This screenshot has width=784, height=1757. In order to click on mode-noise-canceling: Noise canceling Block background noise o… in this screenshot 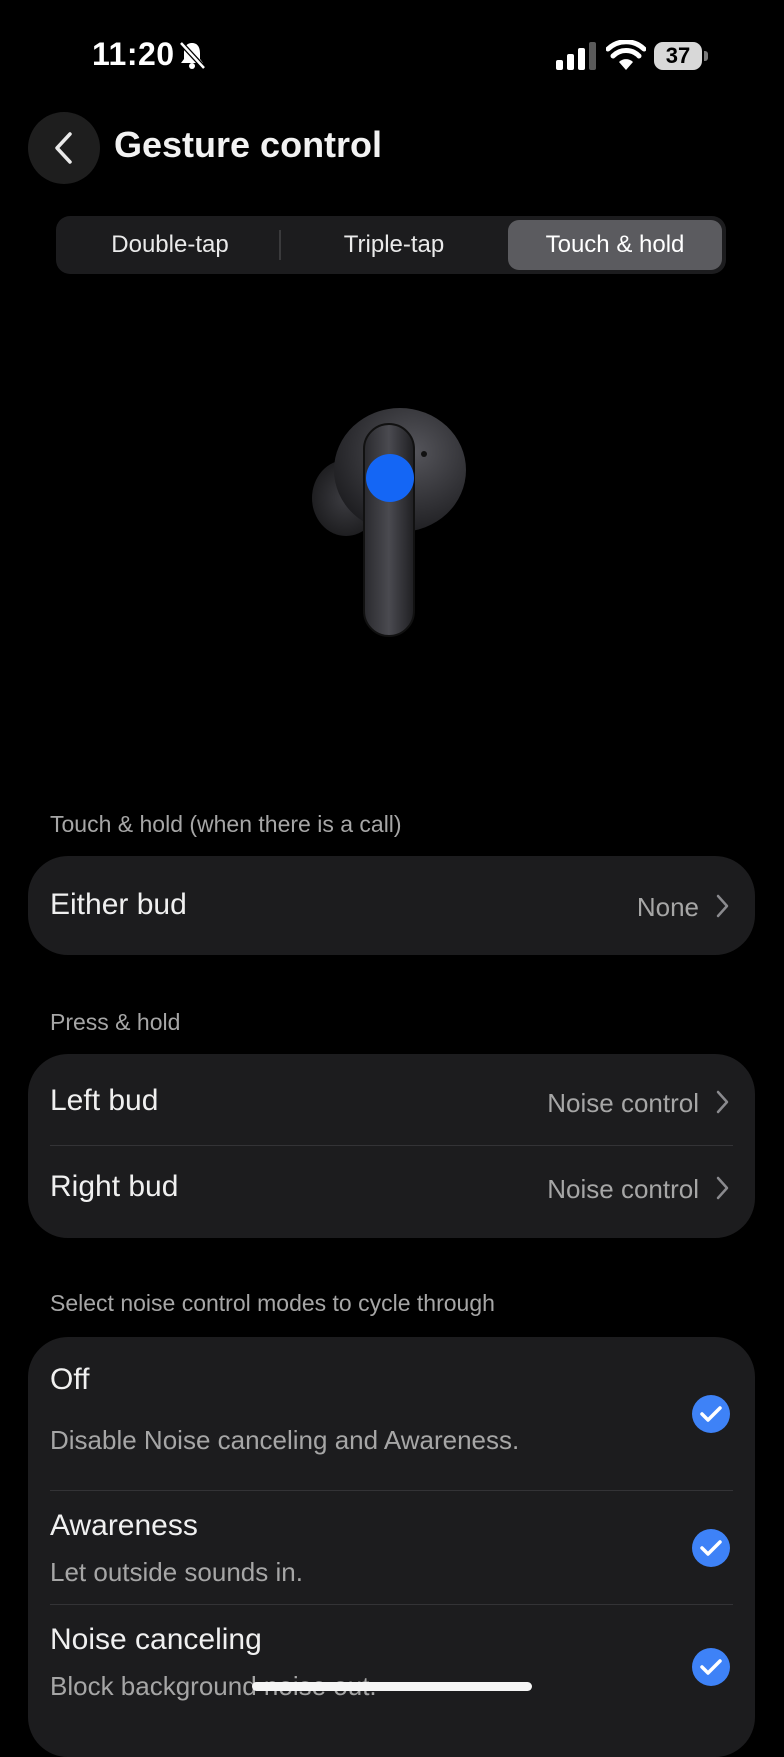, I will do `click(391, 1681)`.